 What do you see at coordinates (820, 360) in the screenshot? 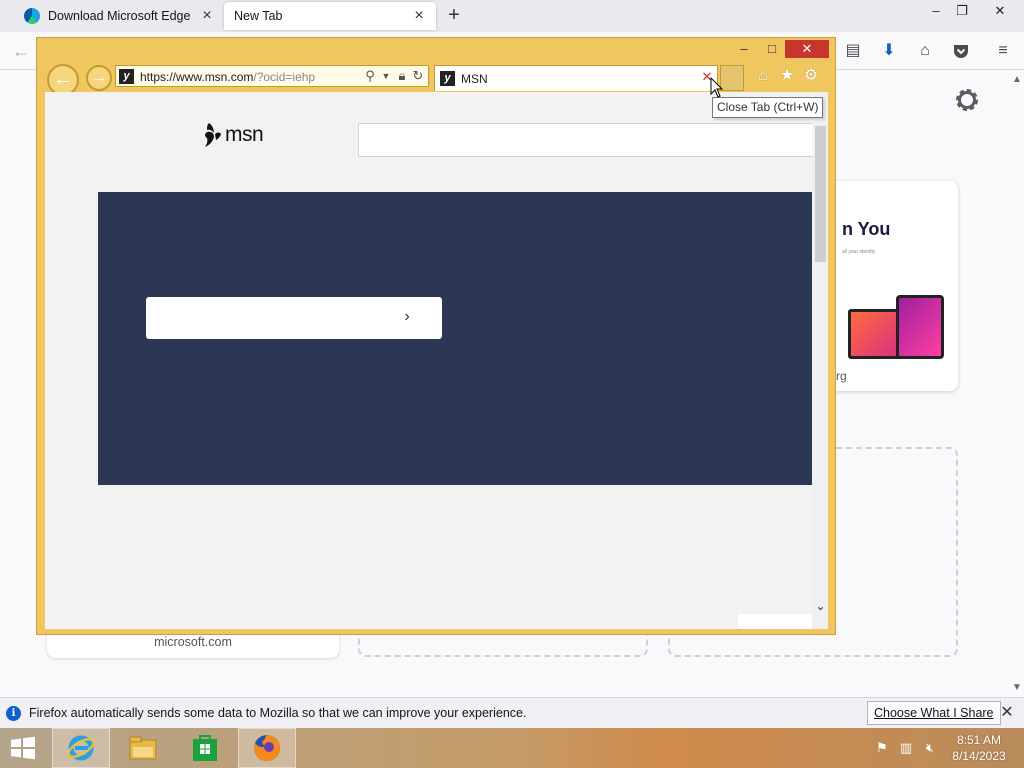
I see `vertical-scrollbar: ⌄` at bounding box center [820, 360].